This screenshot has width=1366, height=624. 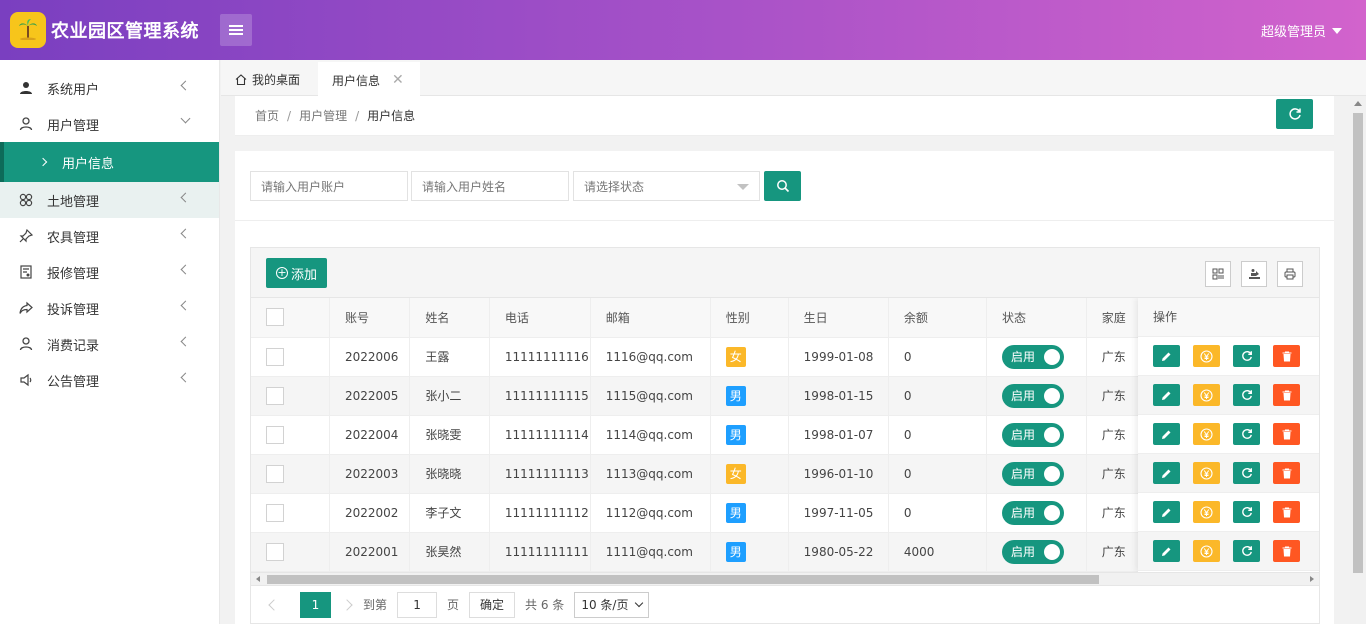 I want to click on name-cell: 张晓晓, so click(x=449, y=474).